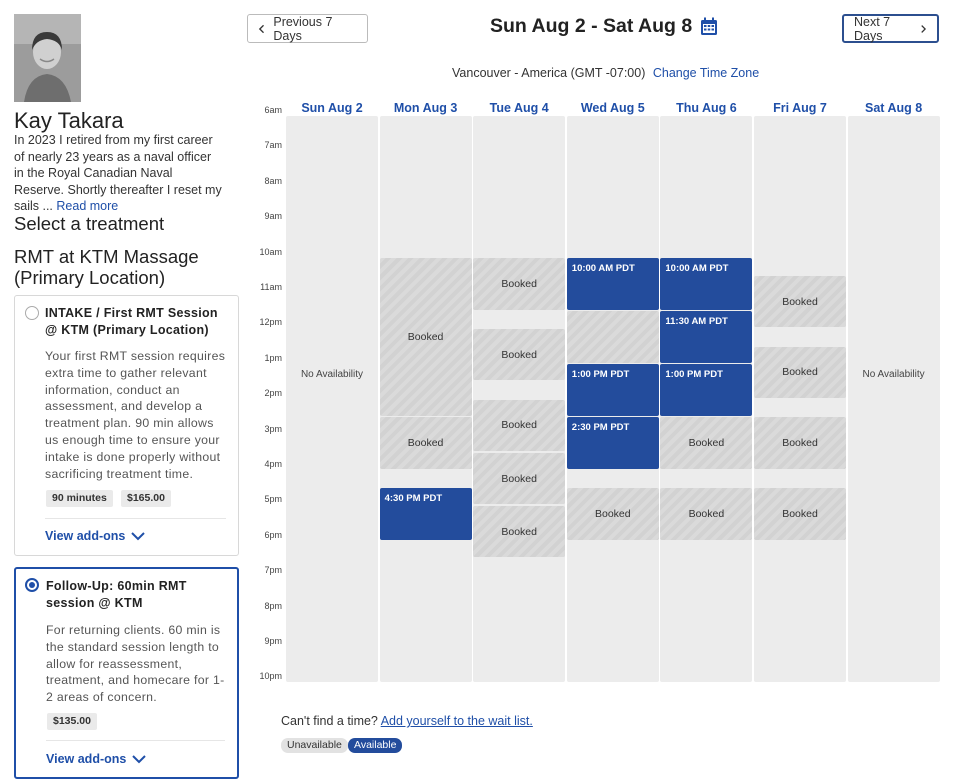 This screenshot has height=784, width=955. Describe the element at coordinates (87, 206) in the screenshot. I see `read-more-link: Read more` at that location.